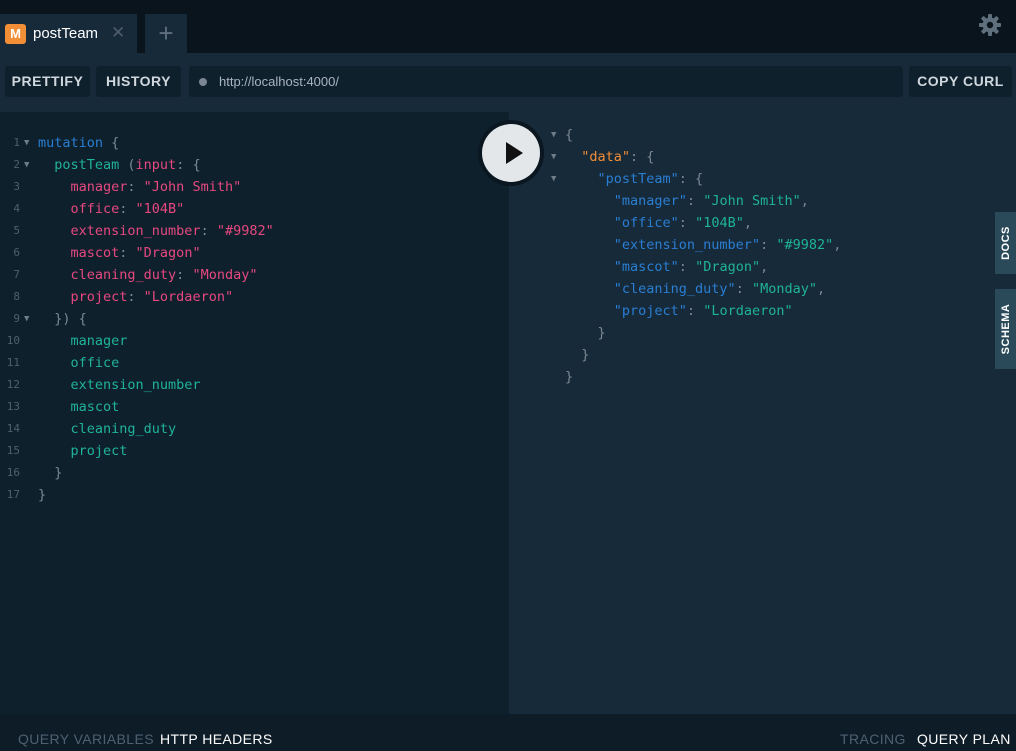 This screenshot has height=751, width=1016. What do you see at coordinates (136, 297) in the screenshot?
I see `code-text: project: "Lordaeron"` at bounding box center [136, 297].